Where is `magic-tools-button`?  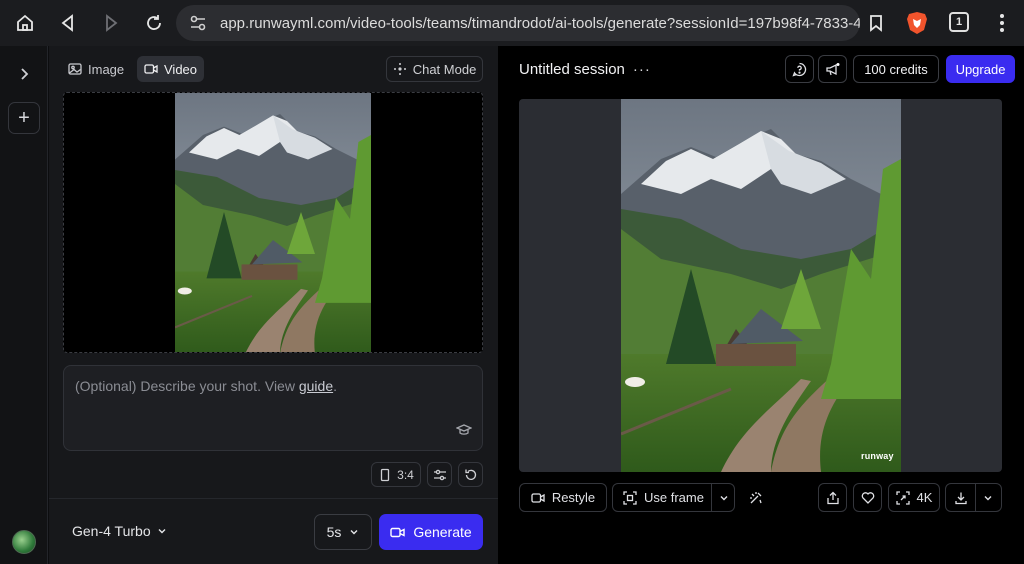 magic-tools-button is located at coordinates (755, 497).